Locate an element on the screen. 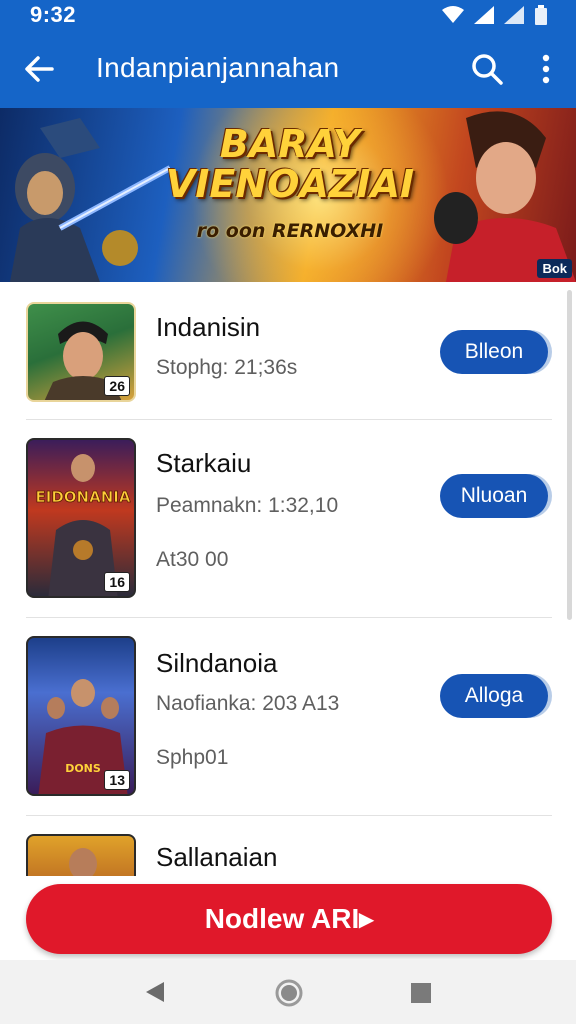 This screenshot has width=576, height=1024. cta-container: Nodlew ARI▸ is located at coordinates (288, 918).